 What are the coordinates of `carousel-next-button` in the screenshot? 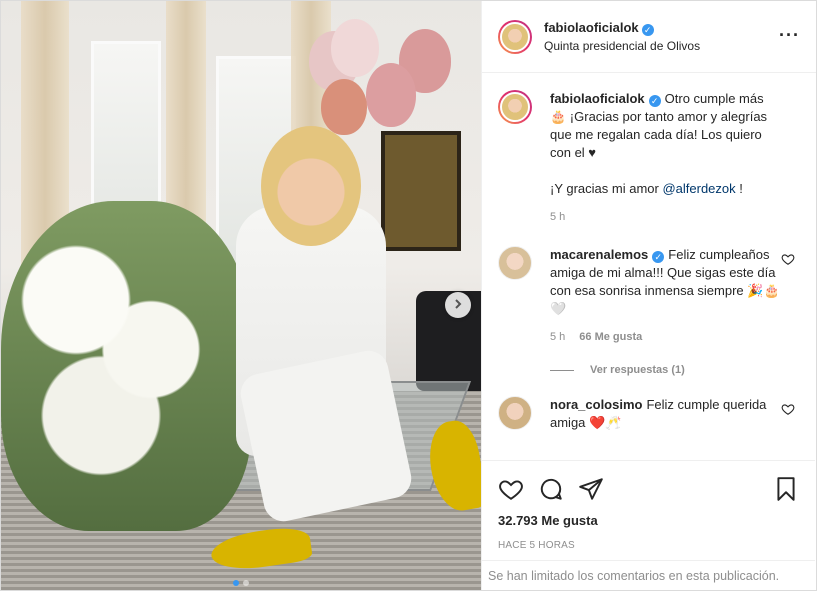 It's located at (458, 305).